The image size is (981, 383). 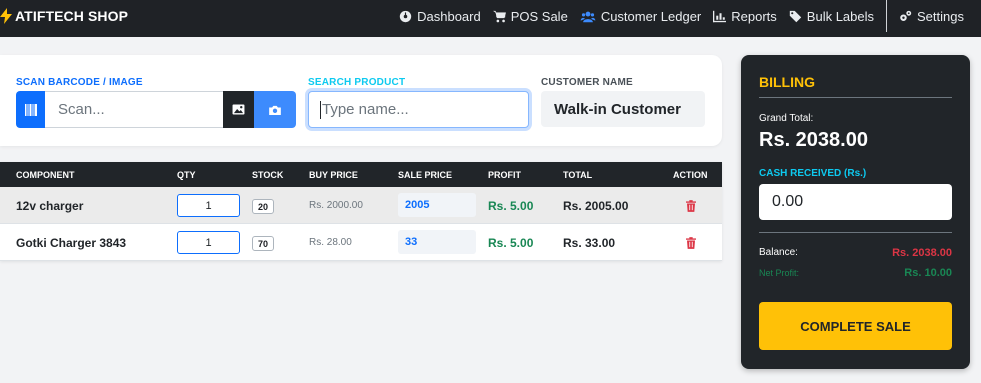 I want to click on th-qty: QTY, so click(x=186, y=175).